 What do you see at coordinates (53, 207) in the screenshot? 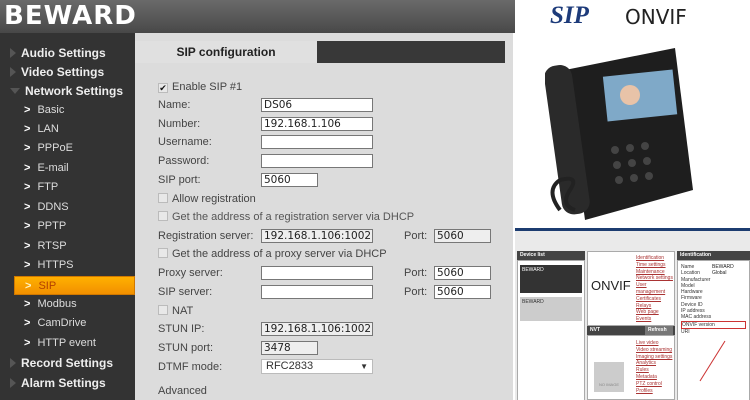
I see `item-label: DDNS` at bounding box center [53, 207].